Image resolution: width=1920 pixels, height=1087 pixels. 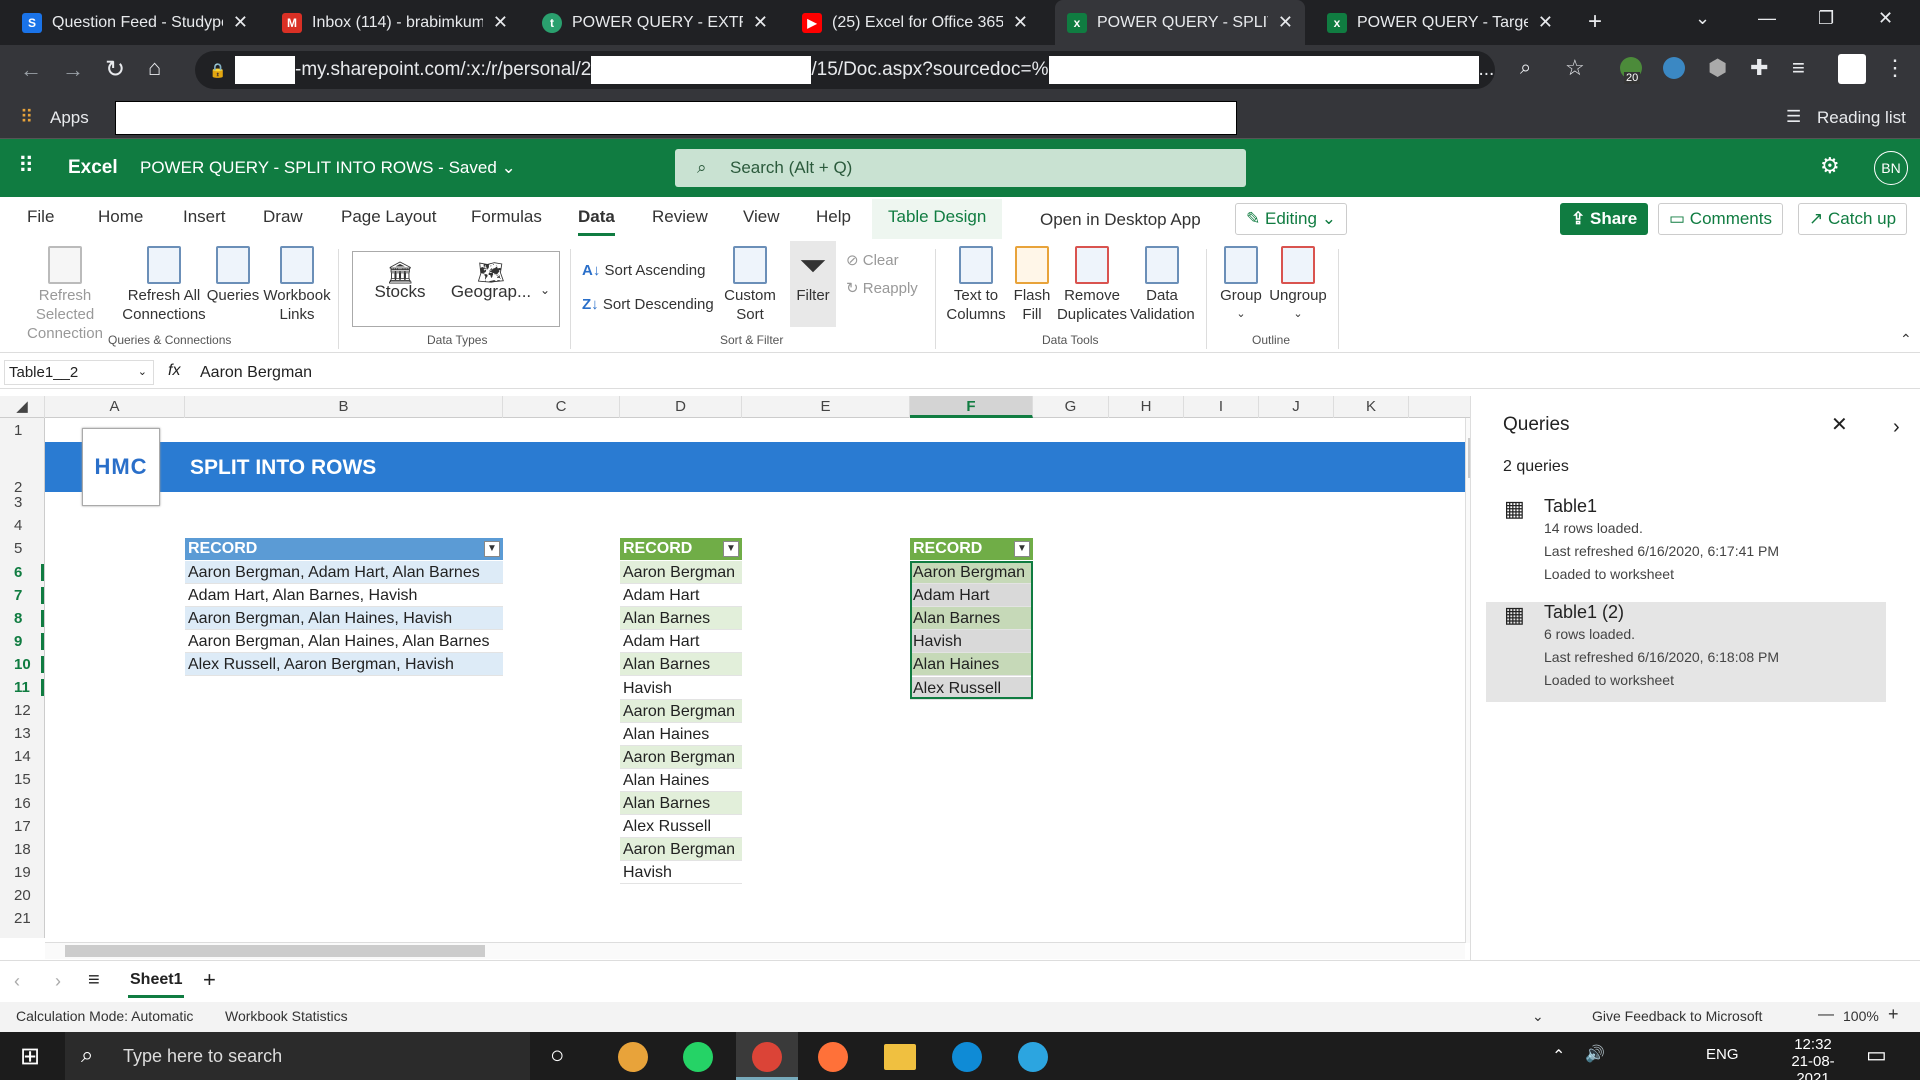 I want to click on restore-icon: ❐, so click(x=1826, y=18).